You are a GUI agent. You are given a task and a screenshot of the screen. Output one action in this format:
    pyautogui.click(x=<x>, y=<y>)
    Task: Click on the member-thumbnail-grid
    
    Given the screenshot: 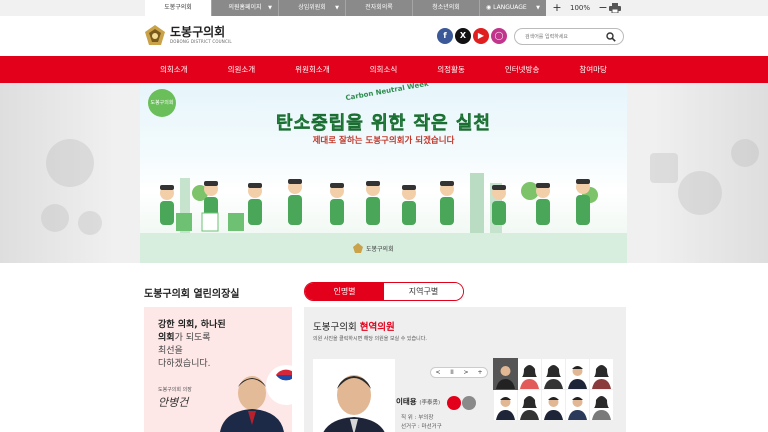 What is the action you would take?
    pyautogui.click(x=553, y=389)
    